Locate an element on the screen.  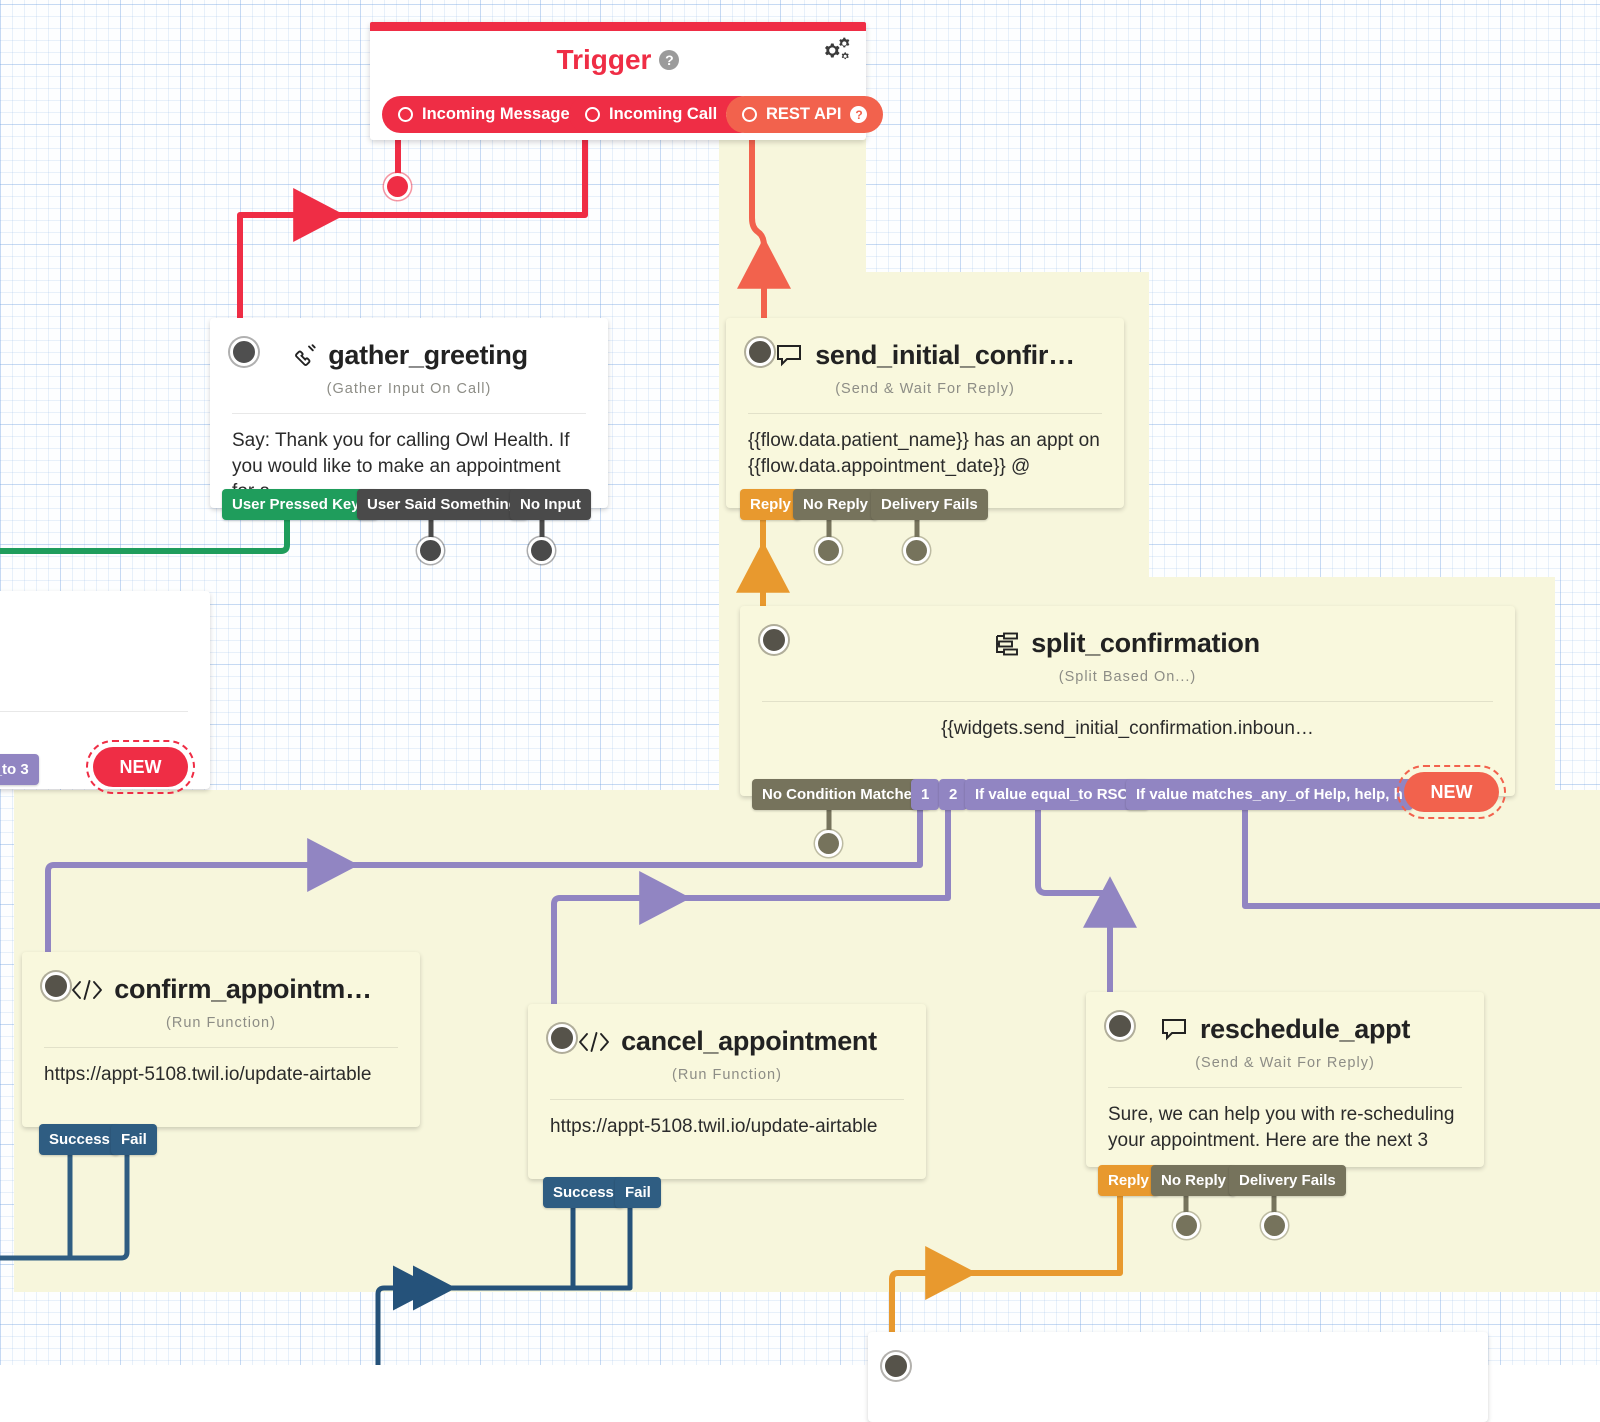
widget-type: (Split Based On...) is located at coordinates (1127, 677).